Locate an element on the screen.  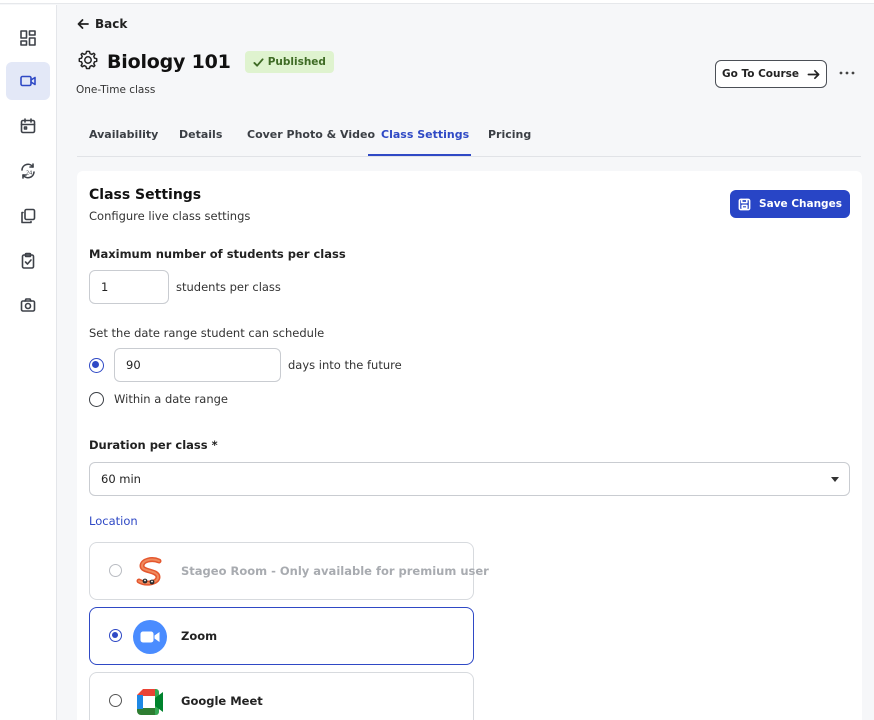
location-option-zoom: Zoom is located at coordinates (281, 636).